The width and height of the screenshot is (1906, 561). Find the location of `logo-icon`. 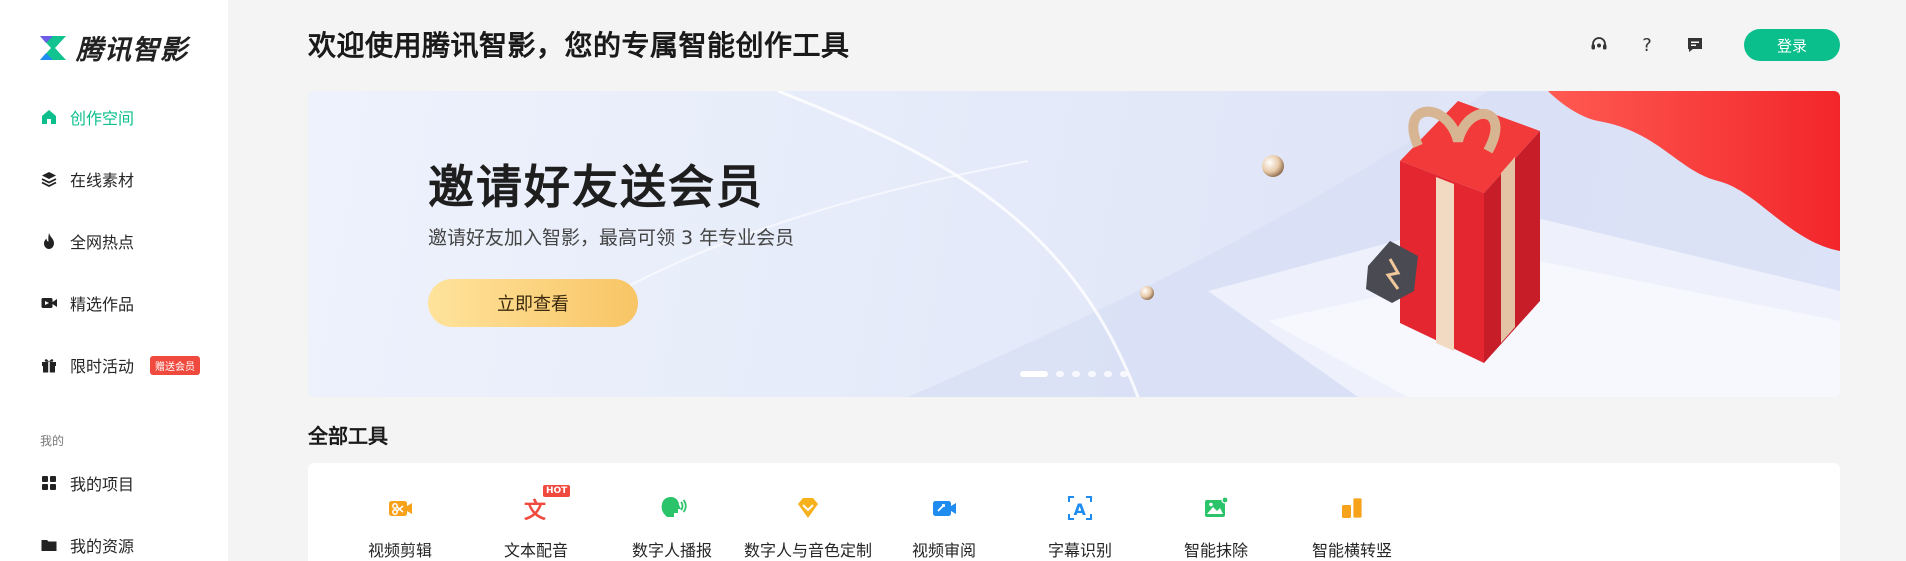

logo-icon is located at coordinates (53, 47).